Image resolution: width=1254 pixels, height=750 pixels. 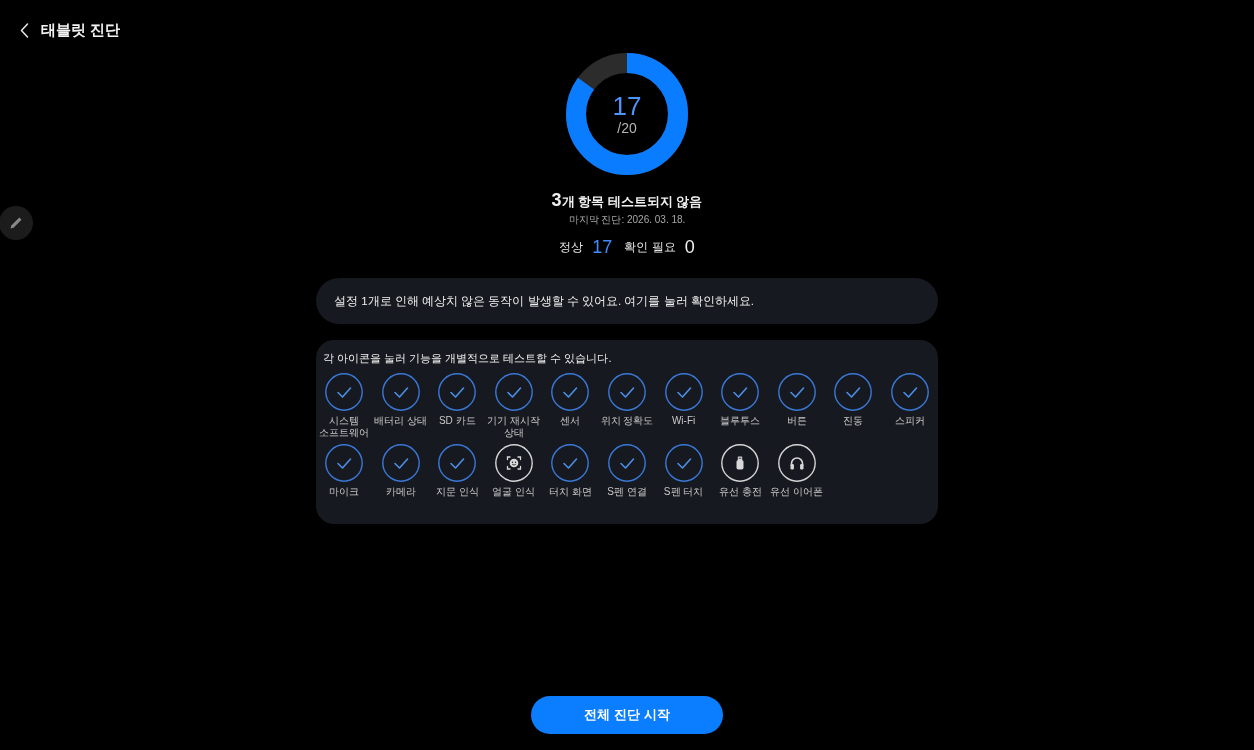 What do you see at coordinates (740, 406) in the screenshot?
I see `diagnostic-test-button: 블루투스` at bounding box center [740, 406].